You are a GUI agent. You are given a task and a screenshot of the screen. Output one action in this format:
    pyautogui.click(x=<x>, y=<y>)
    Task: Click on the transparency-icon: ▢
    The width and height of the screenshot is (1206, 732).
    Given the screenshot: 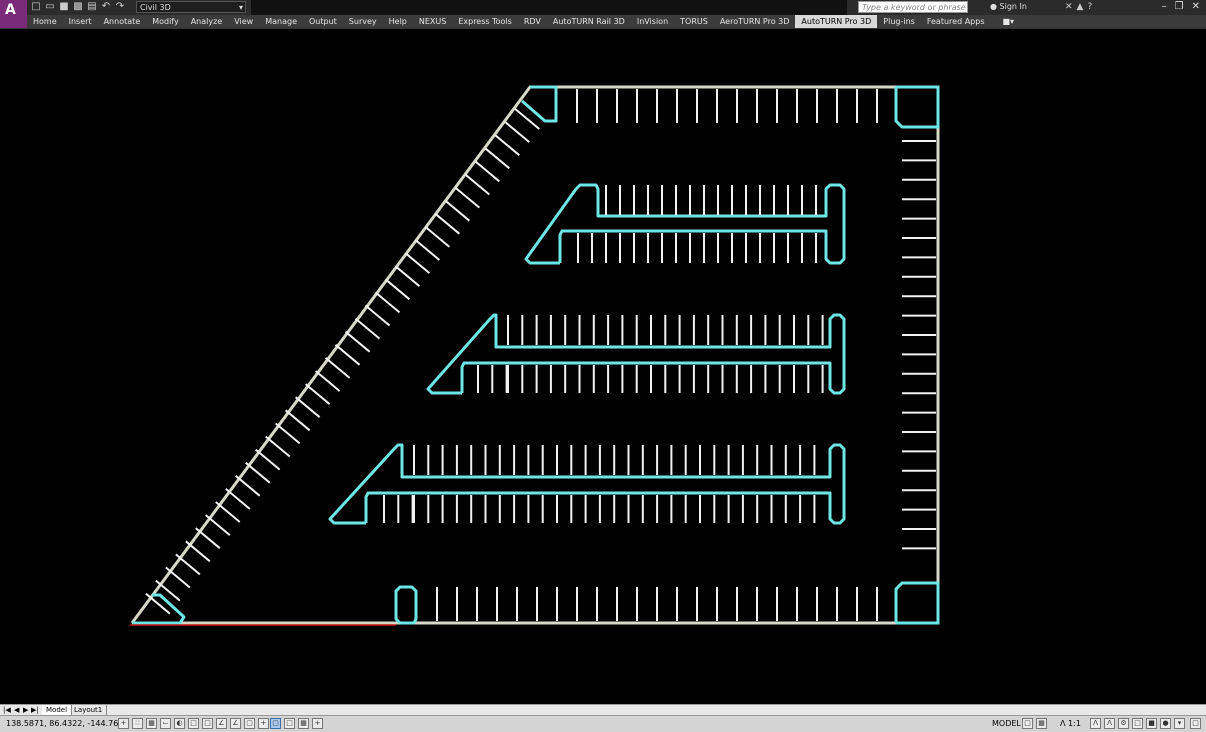 What is the action you would take?
    pyautogui.click(x=275, y=723)
    